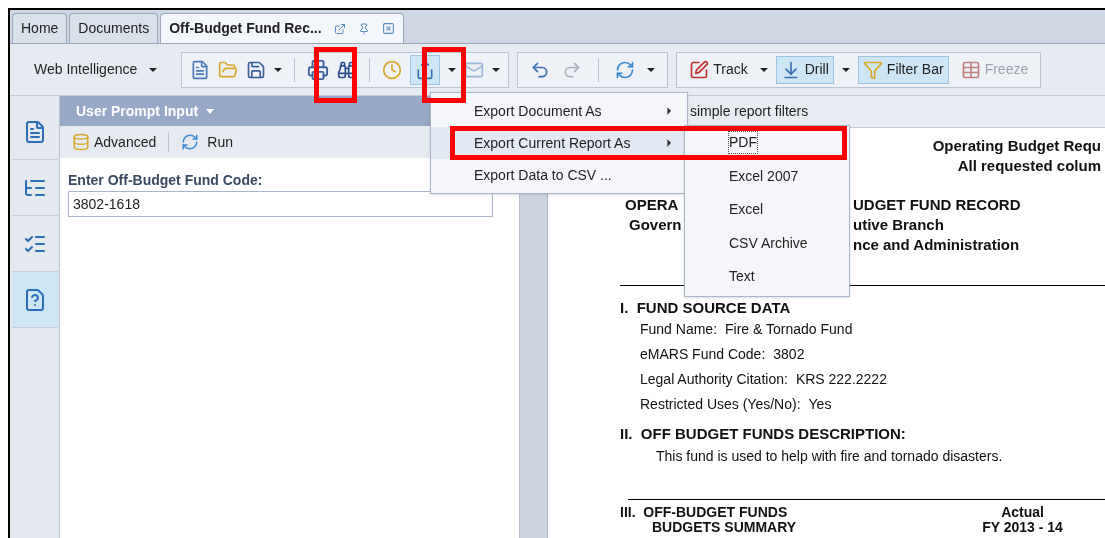  Describe the element at coordinates (114, 142) in the screenshot. I see `advanced-button: Advanced` at that location.